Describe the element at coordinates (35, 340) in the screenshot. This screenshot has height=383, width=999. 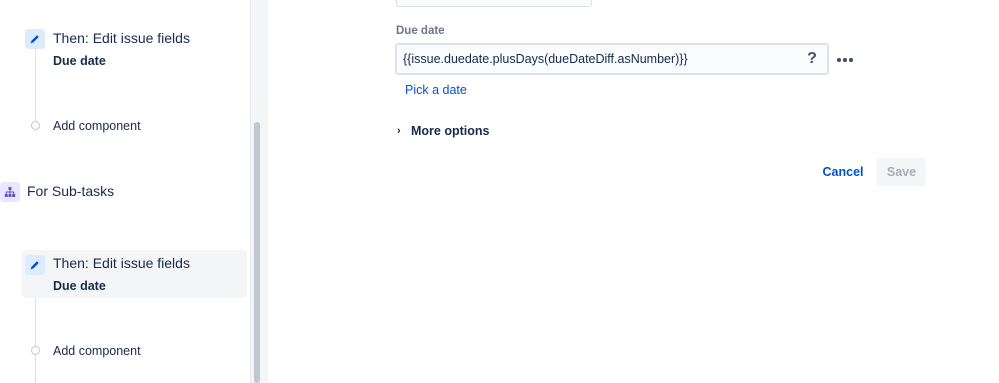
I see `timeline-line` at that location.